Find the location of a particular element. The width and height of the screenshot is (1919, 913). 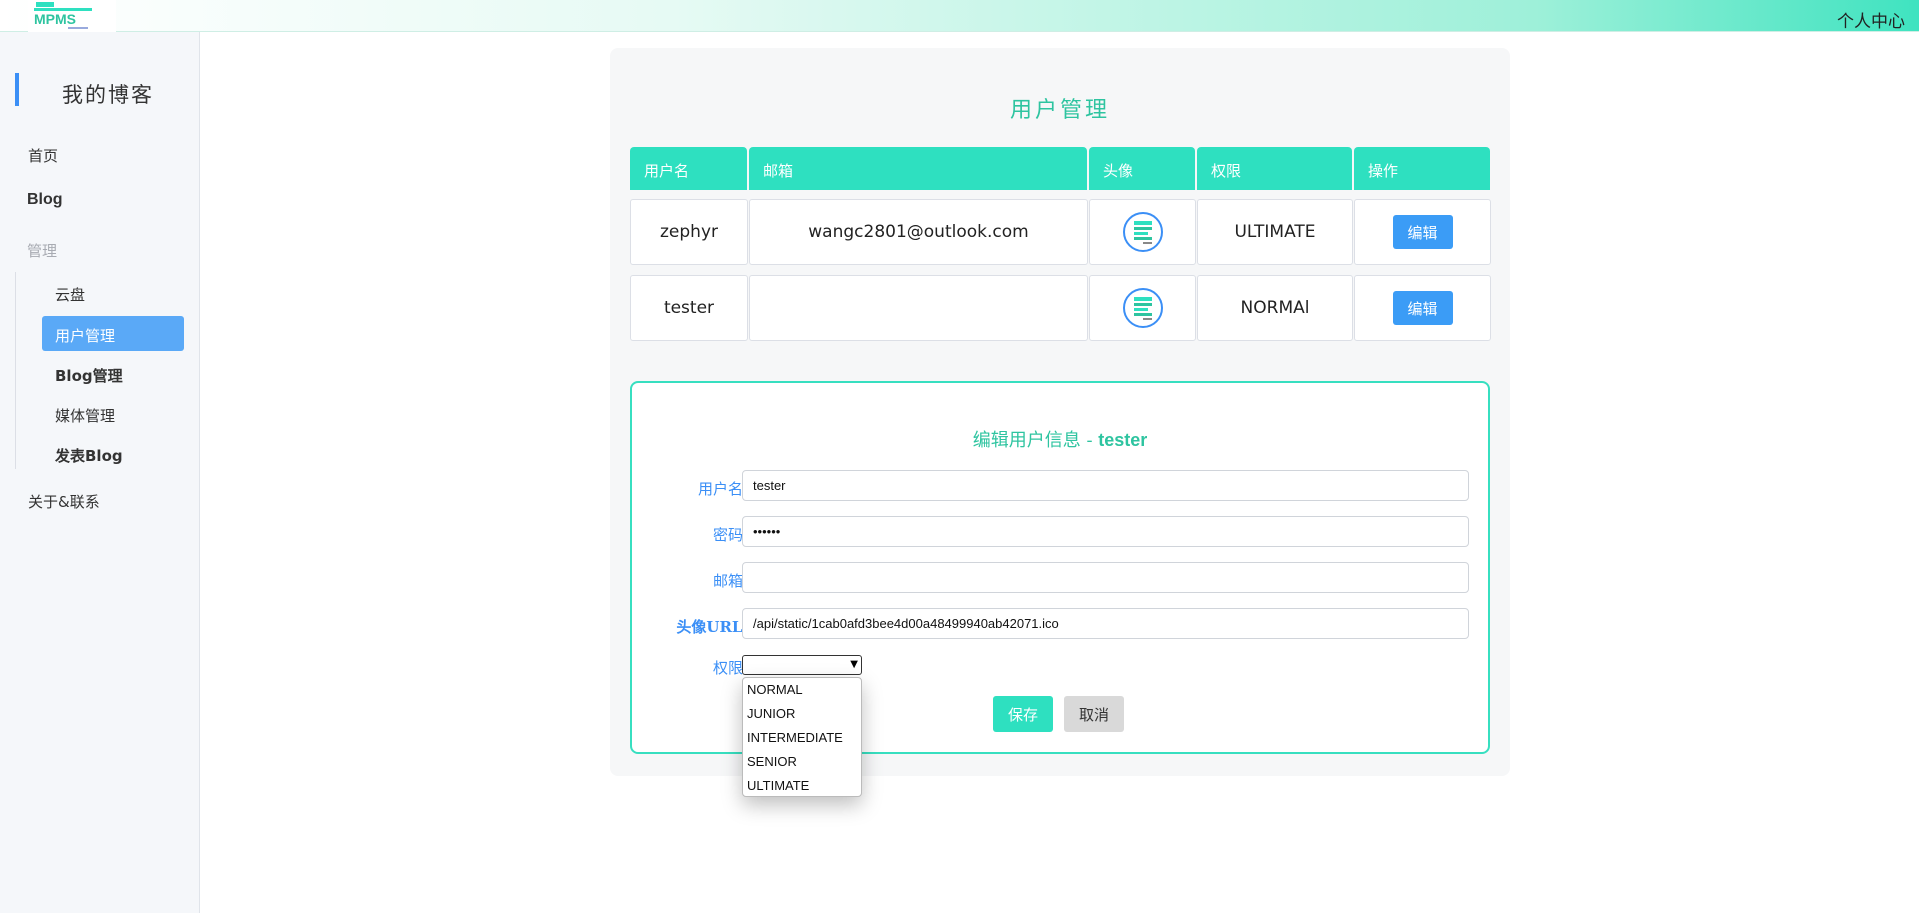

sidebar-item-blog: Blog is located at coordinates (45, 200).